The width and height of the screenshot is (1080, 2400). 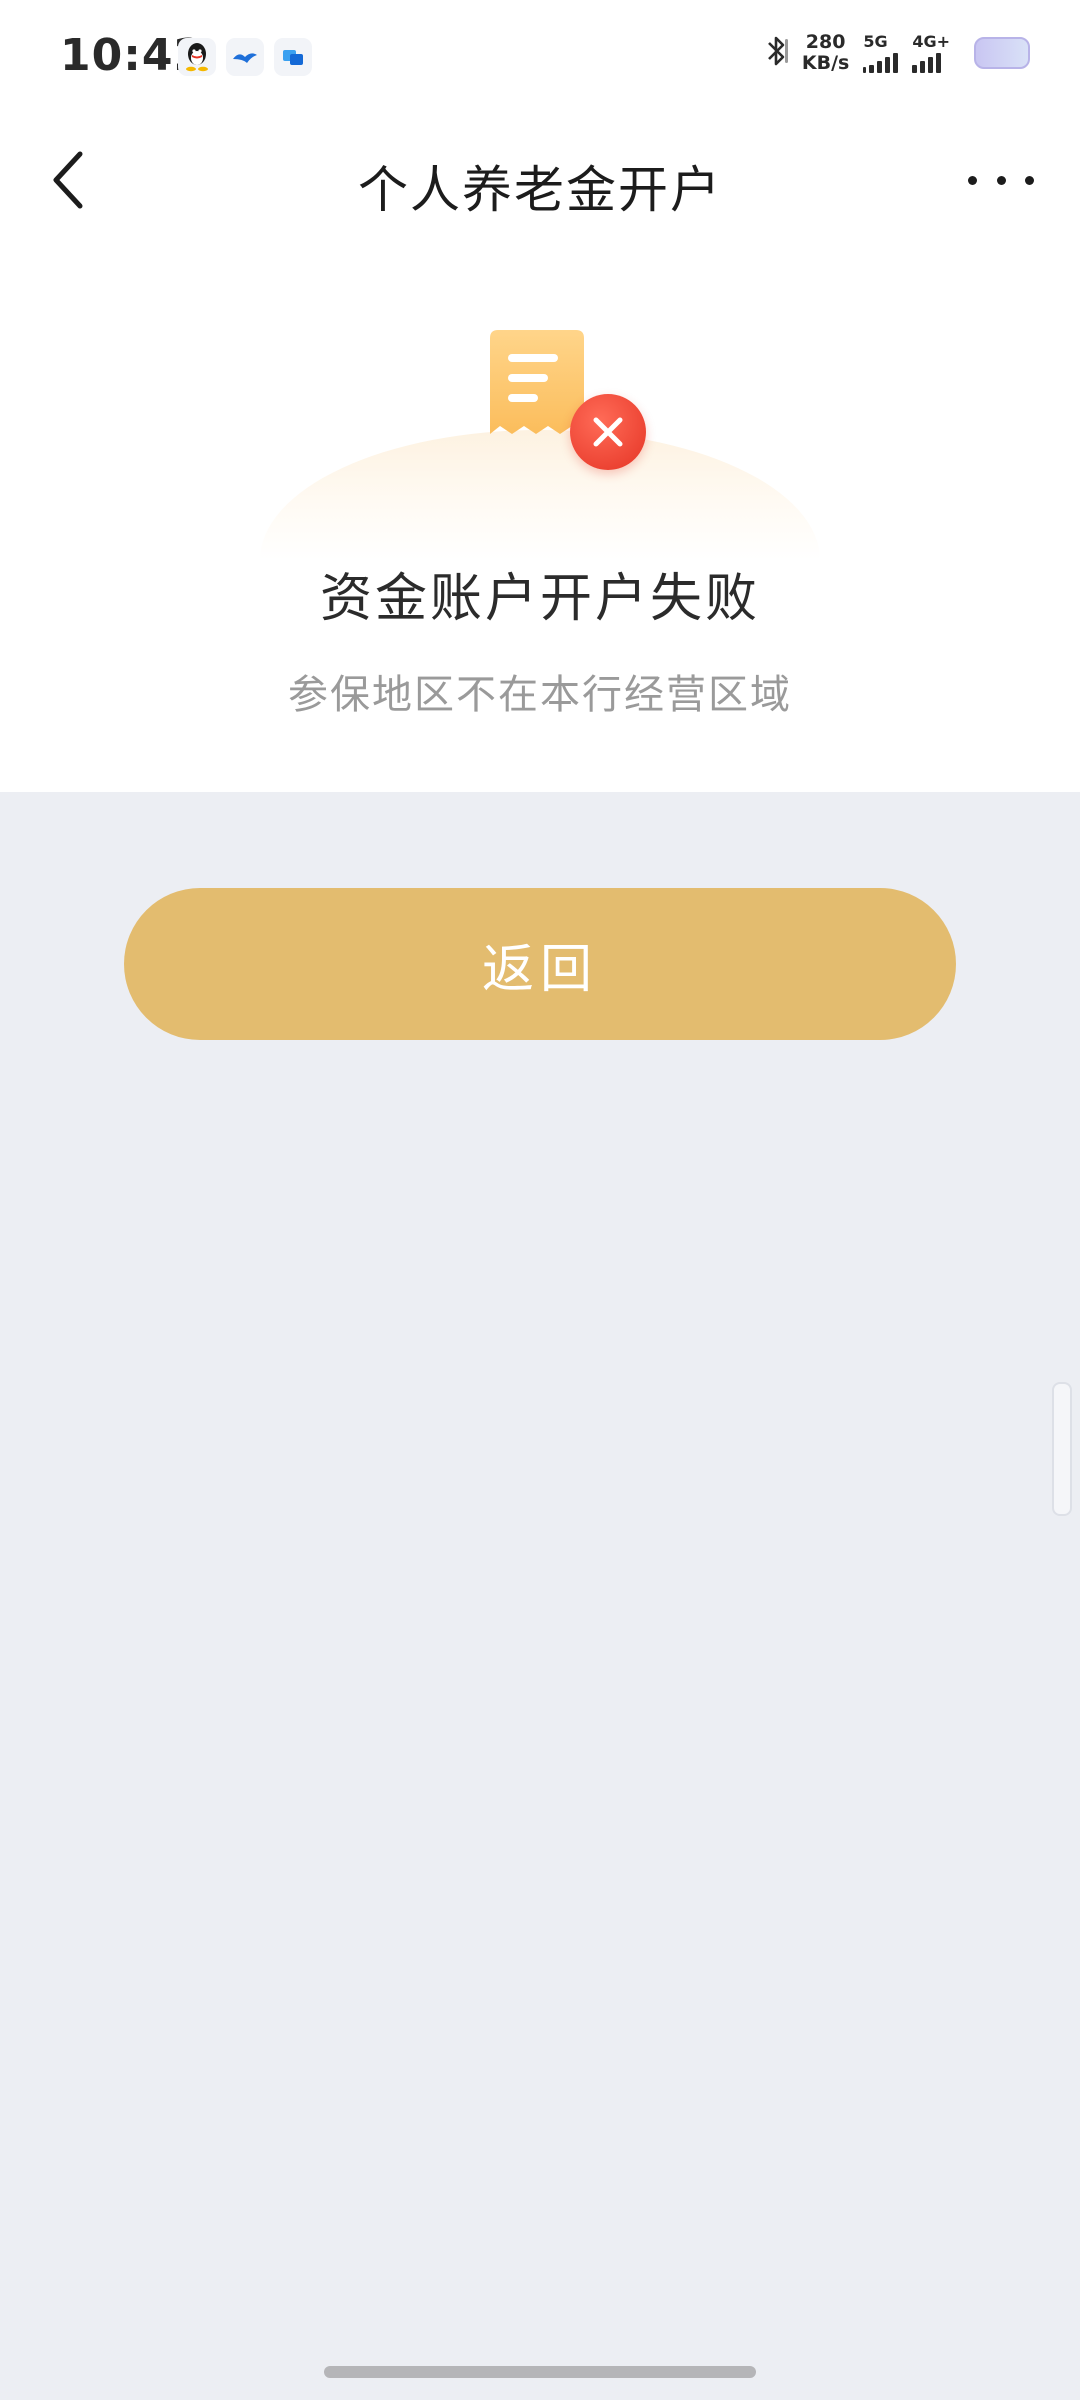 I want to click on notification-icons, so click(x=245, y=57).